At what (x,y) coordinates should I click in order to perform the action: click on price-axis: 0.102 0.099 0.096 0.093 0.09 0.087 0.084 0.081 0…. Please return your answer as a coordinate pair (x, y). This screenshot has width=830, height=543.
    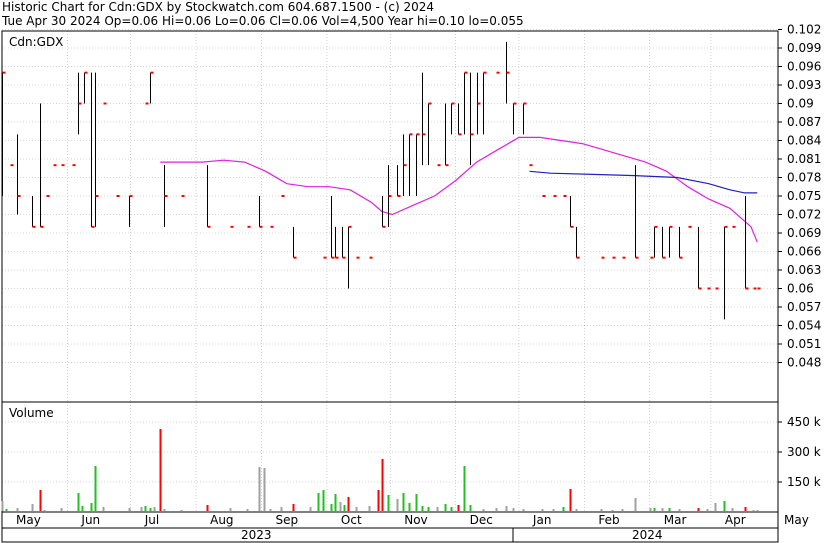
    Looking at the image, I should click on (799, 196).